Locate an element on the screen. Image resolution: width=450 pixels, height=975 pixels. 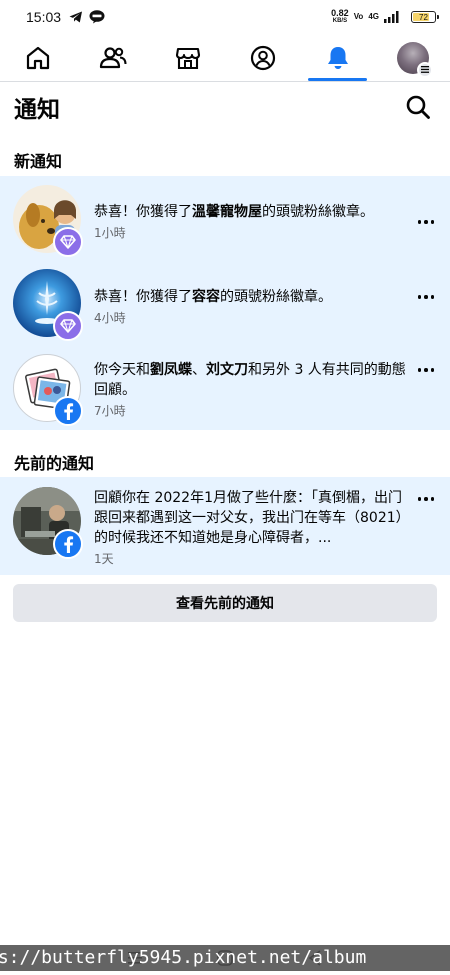
tab-friends is located at coordinates (112, 57).